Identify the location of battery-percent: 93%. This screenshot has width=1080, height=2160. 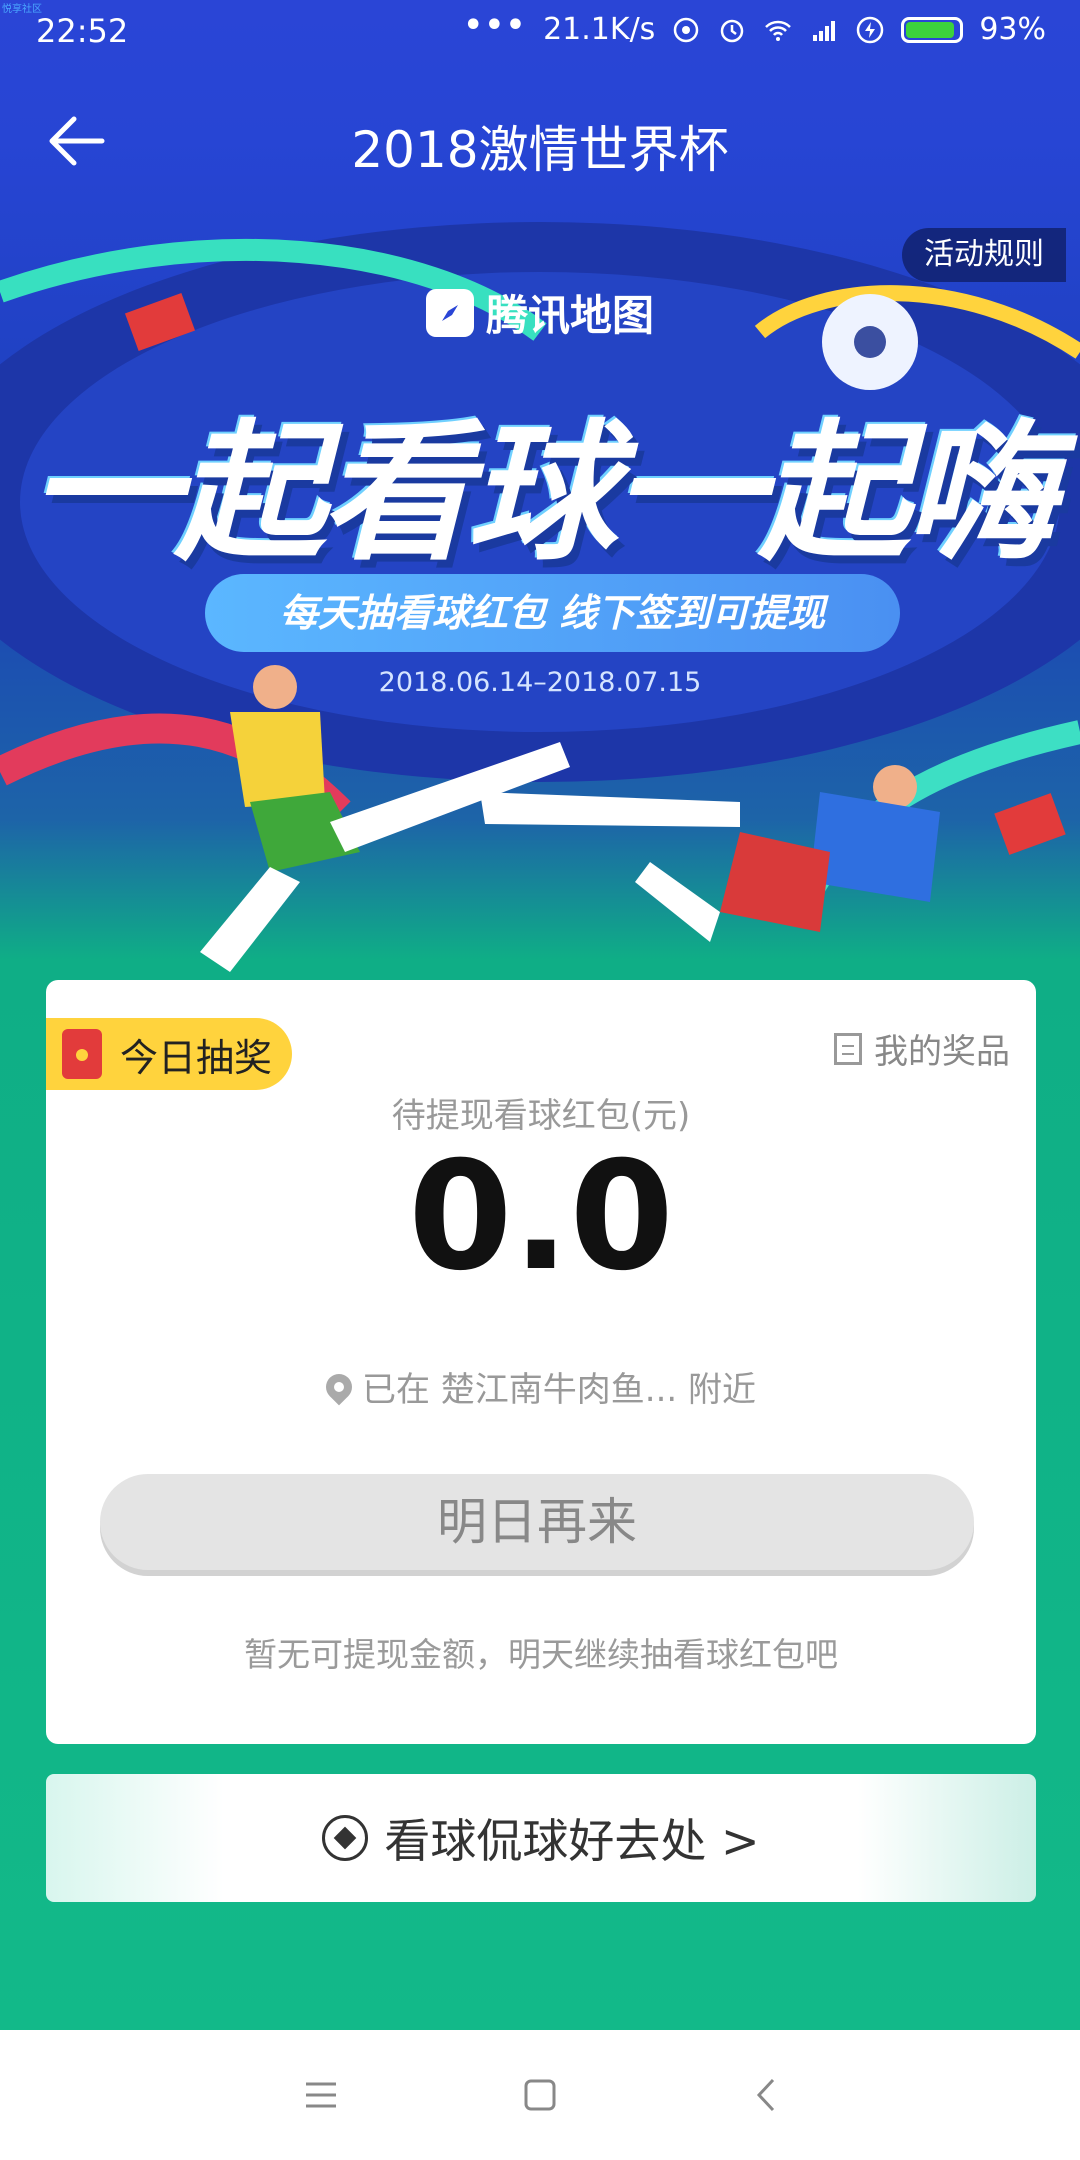
(1012, 29).